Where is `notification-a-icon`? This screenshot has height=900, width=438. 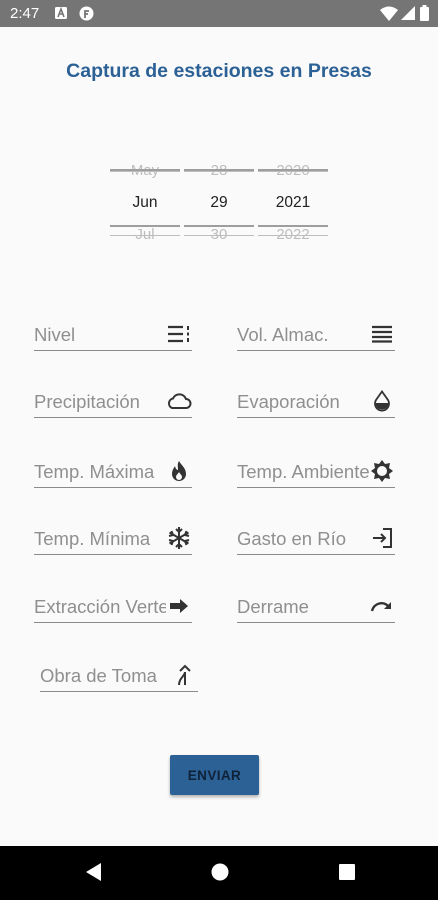 notification-a-icon is located at coordinates (61, 13).